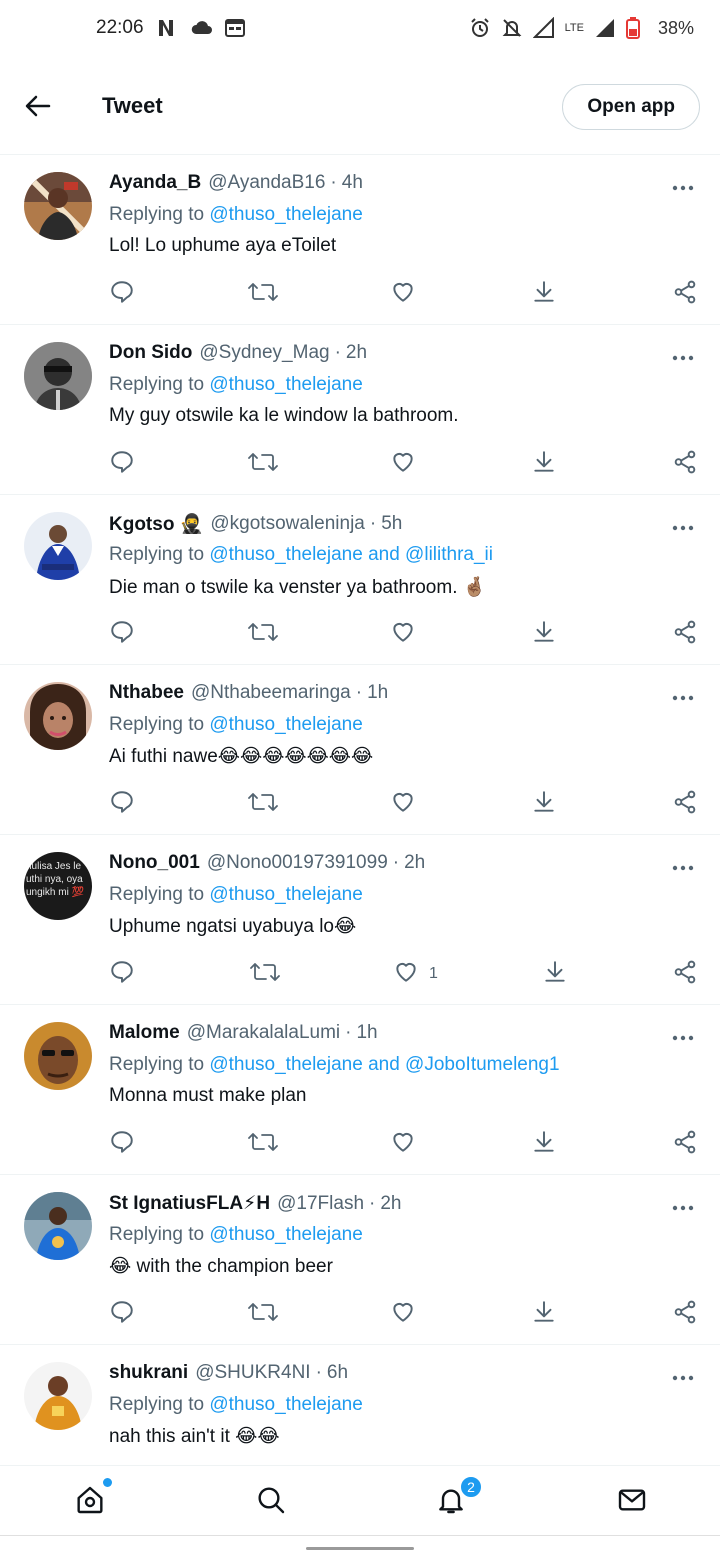  What do you see at coordinates (264, 353) in the screenshot?
I see `user-handle: @Sydney_Mag` at bounding box center [264, 353].